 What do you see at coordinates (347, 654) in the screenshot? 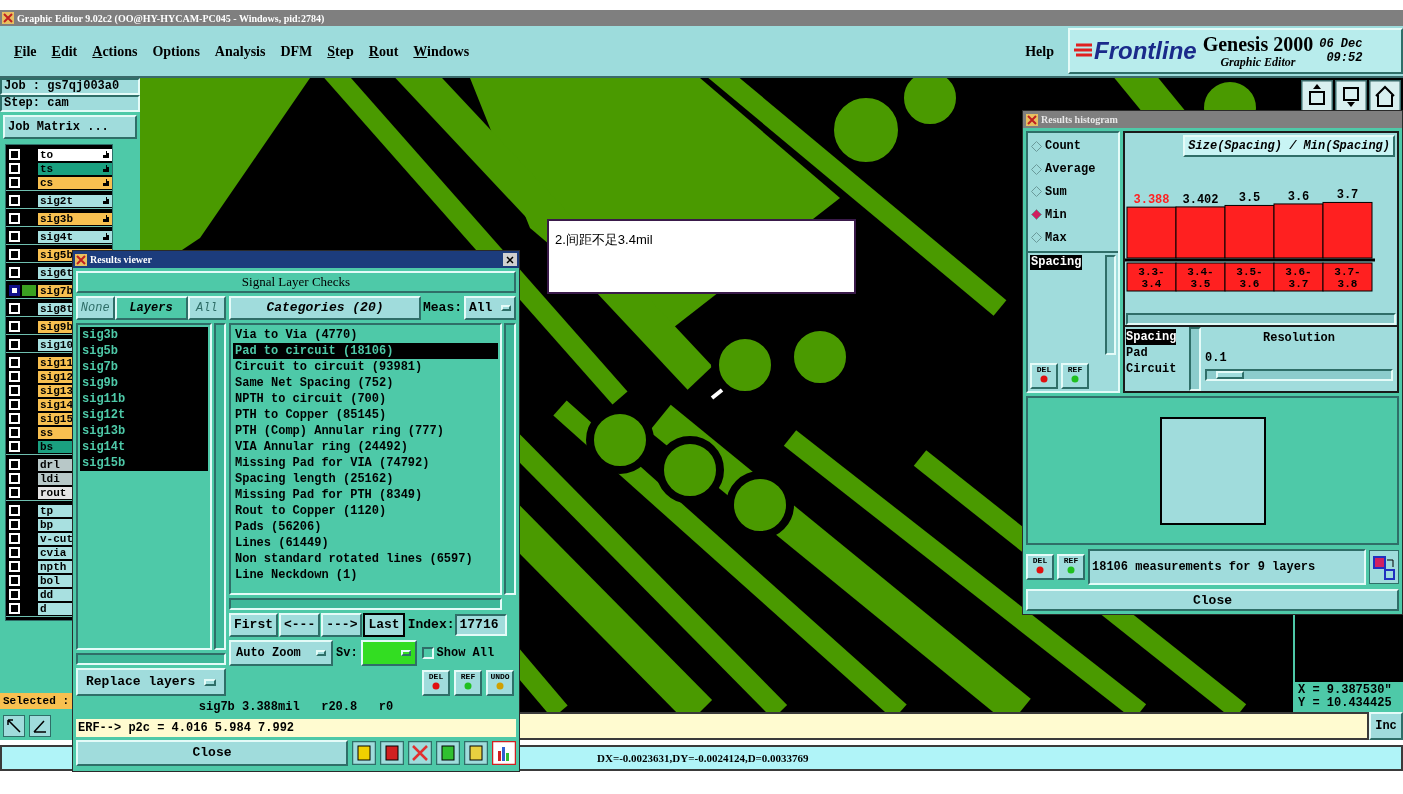
I see `sv-label: Sv:` at bounding box center [347, 654].